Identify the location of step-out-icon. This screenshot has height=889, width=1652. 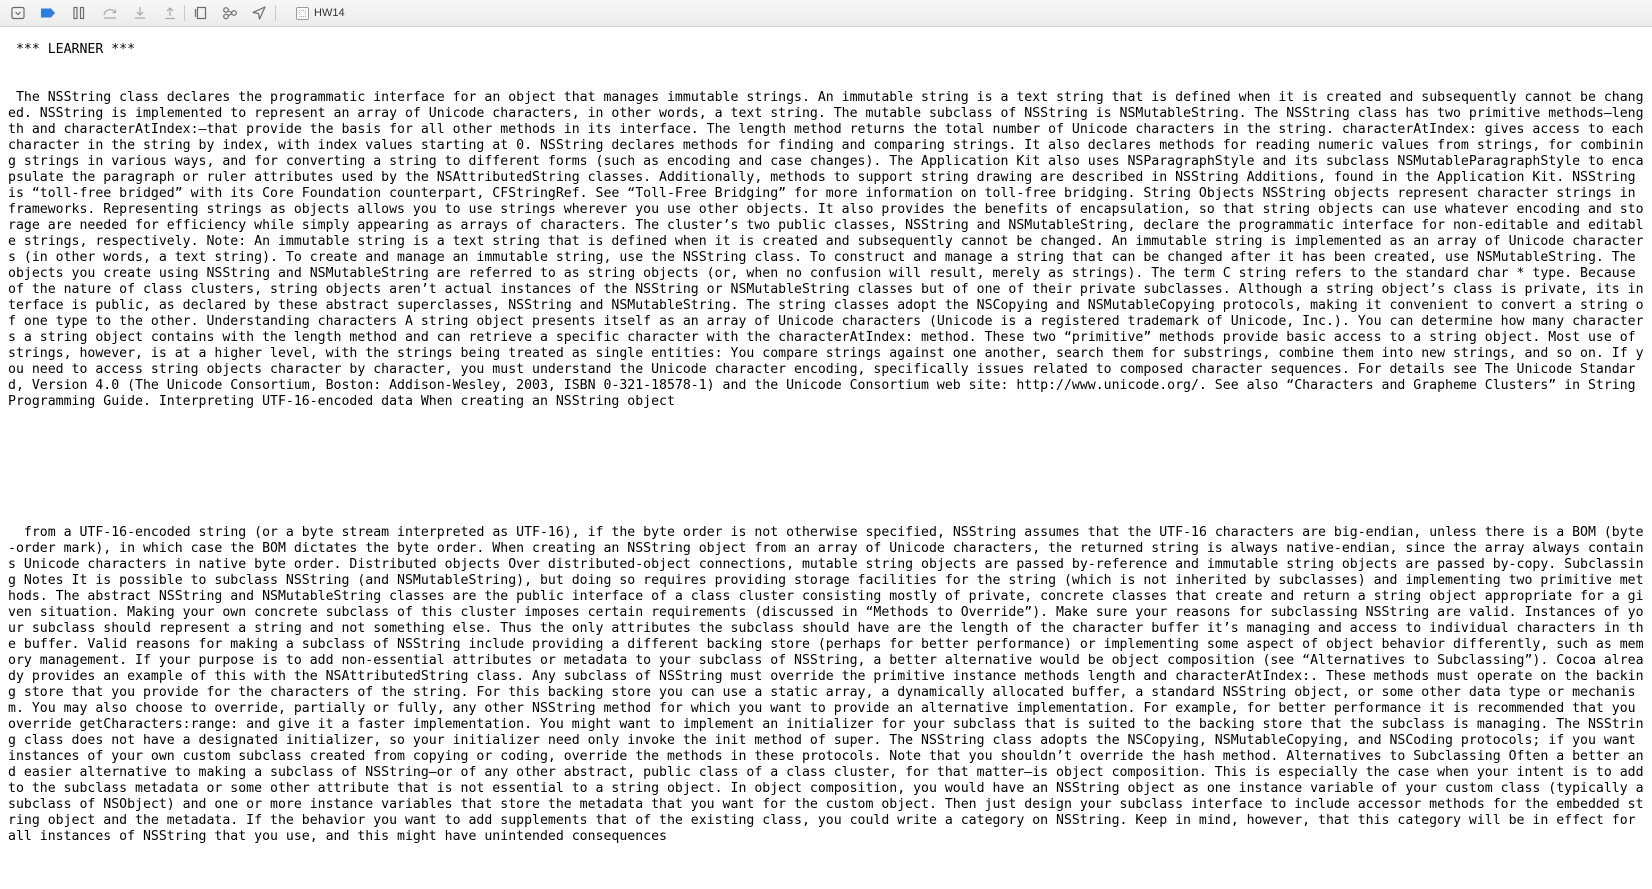
(170, 13).